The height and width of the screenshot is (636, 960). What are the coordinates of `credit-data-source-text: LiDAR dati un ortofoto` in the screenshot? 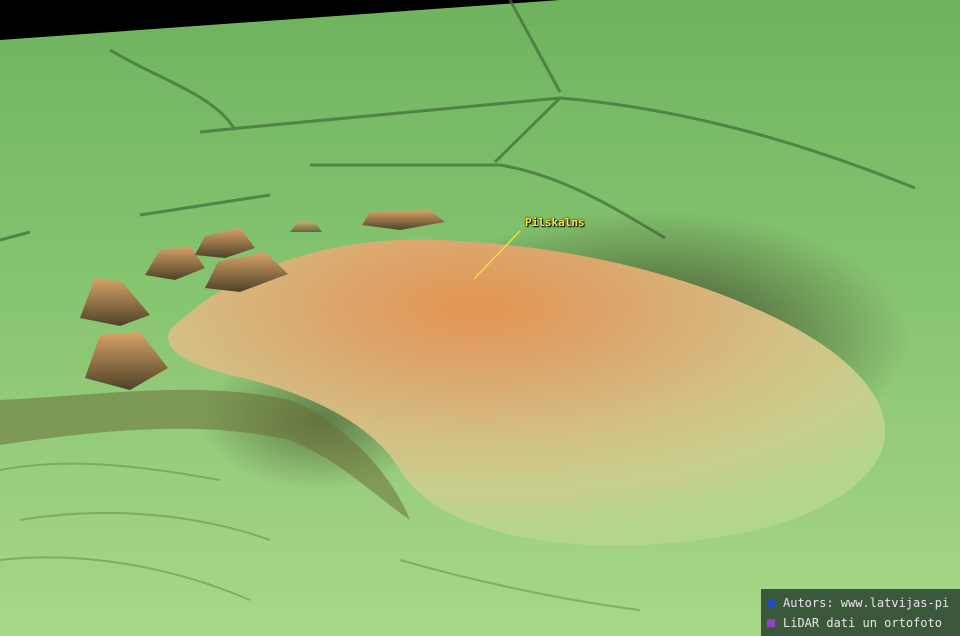 It's located at (862, 623).